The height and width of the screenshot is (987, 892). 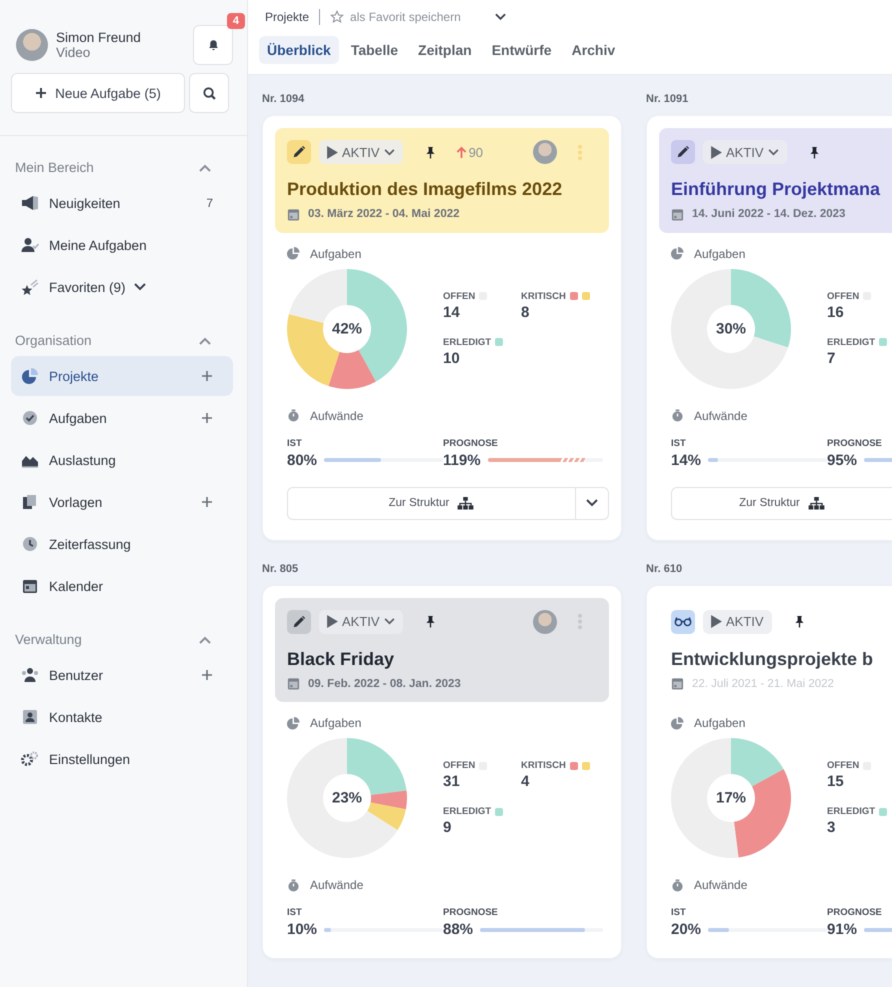 What do you see at coordinates (122, 418) in the screenshot?
I see `nav-item: Aufgaben` at bounding box center [122, 418].